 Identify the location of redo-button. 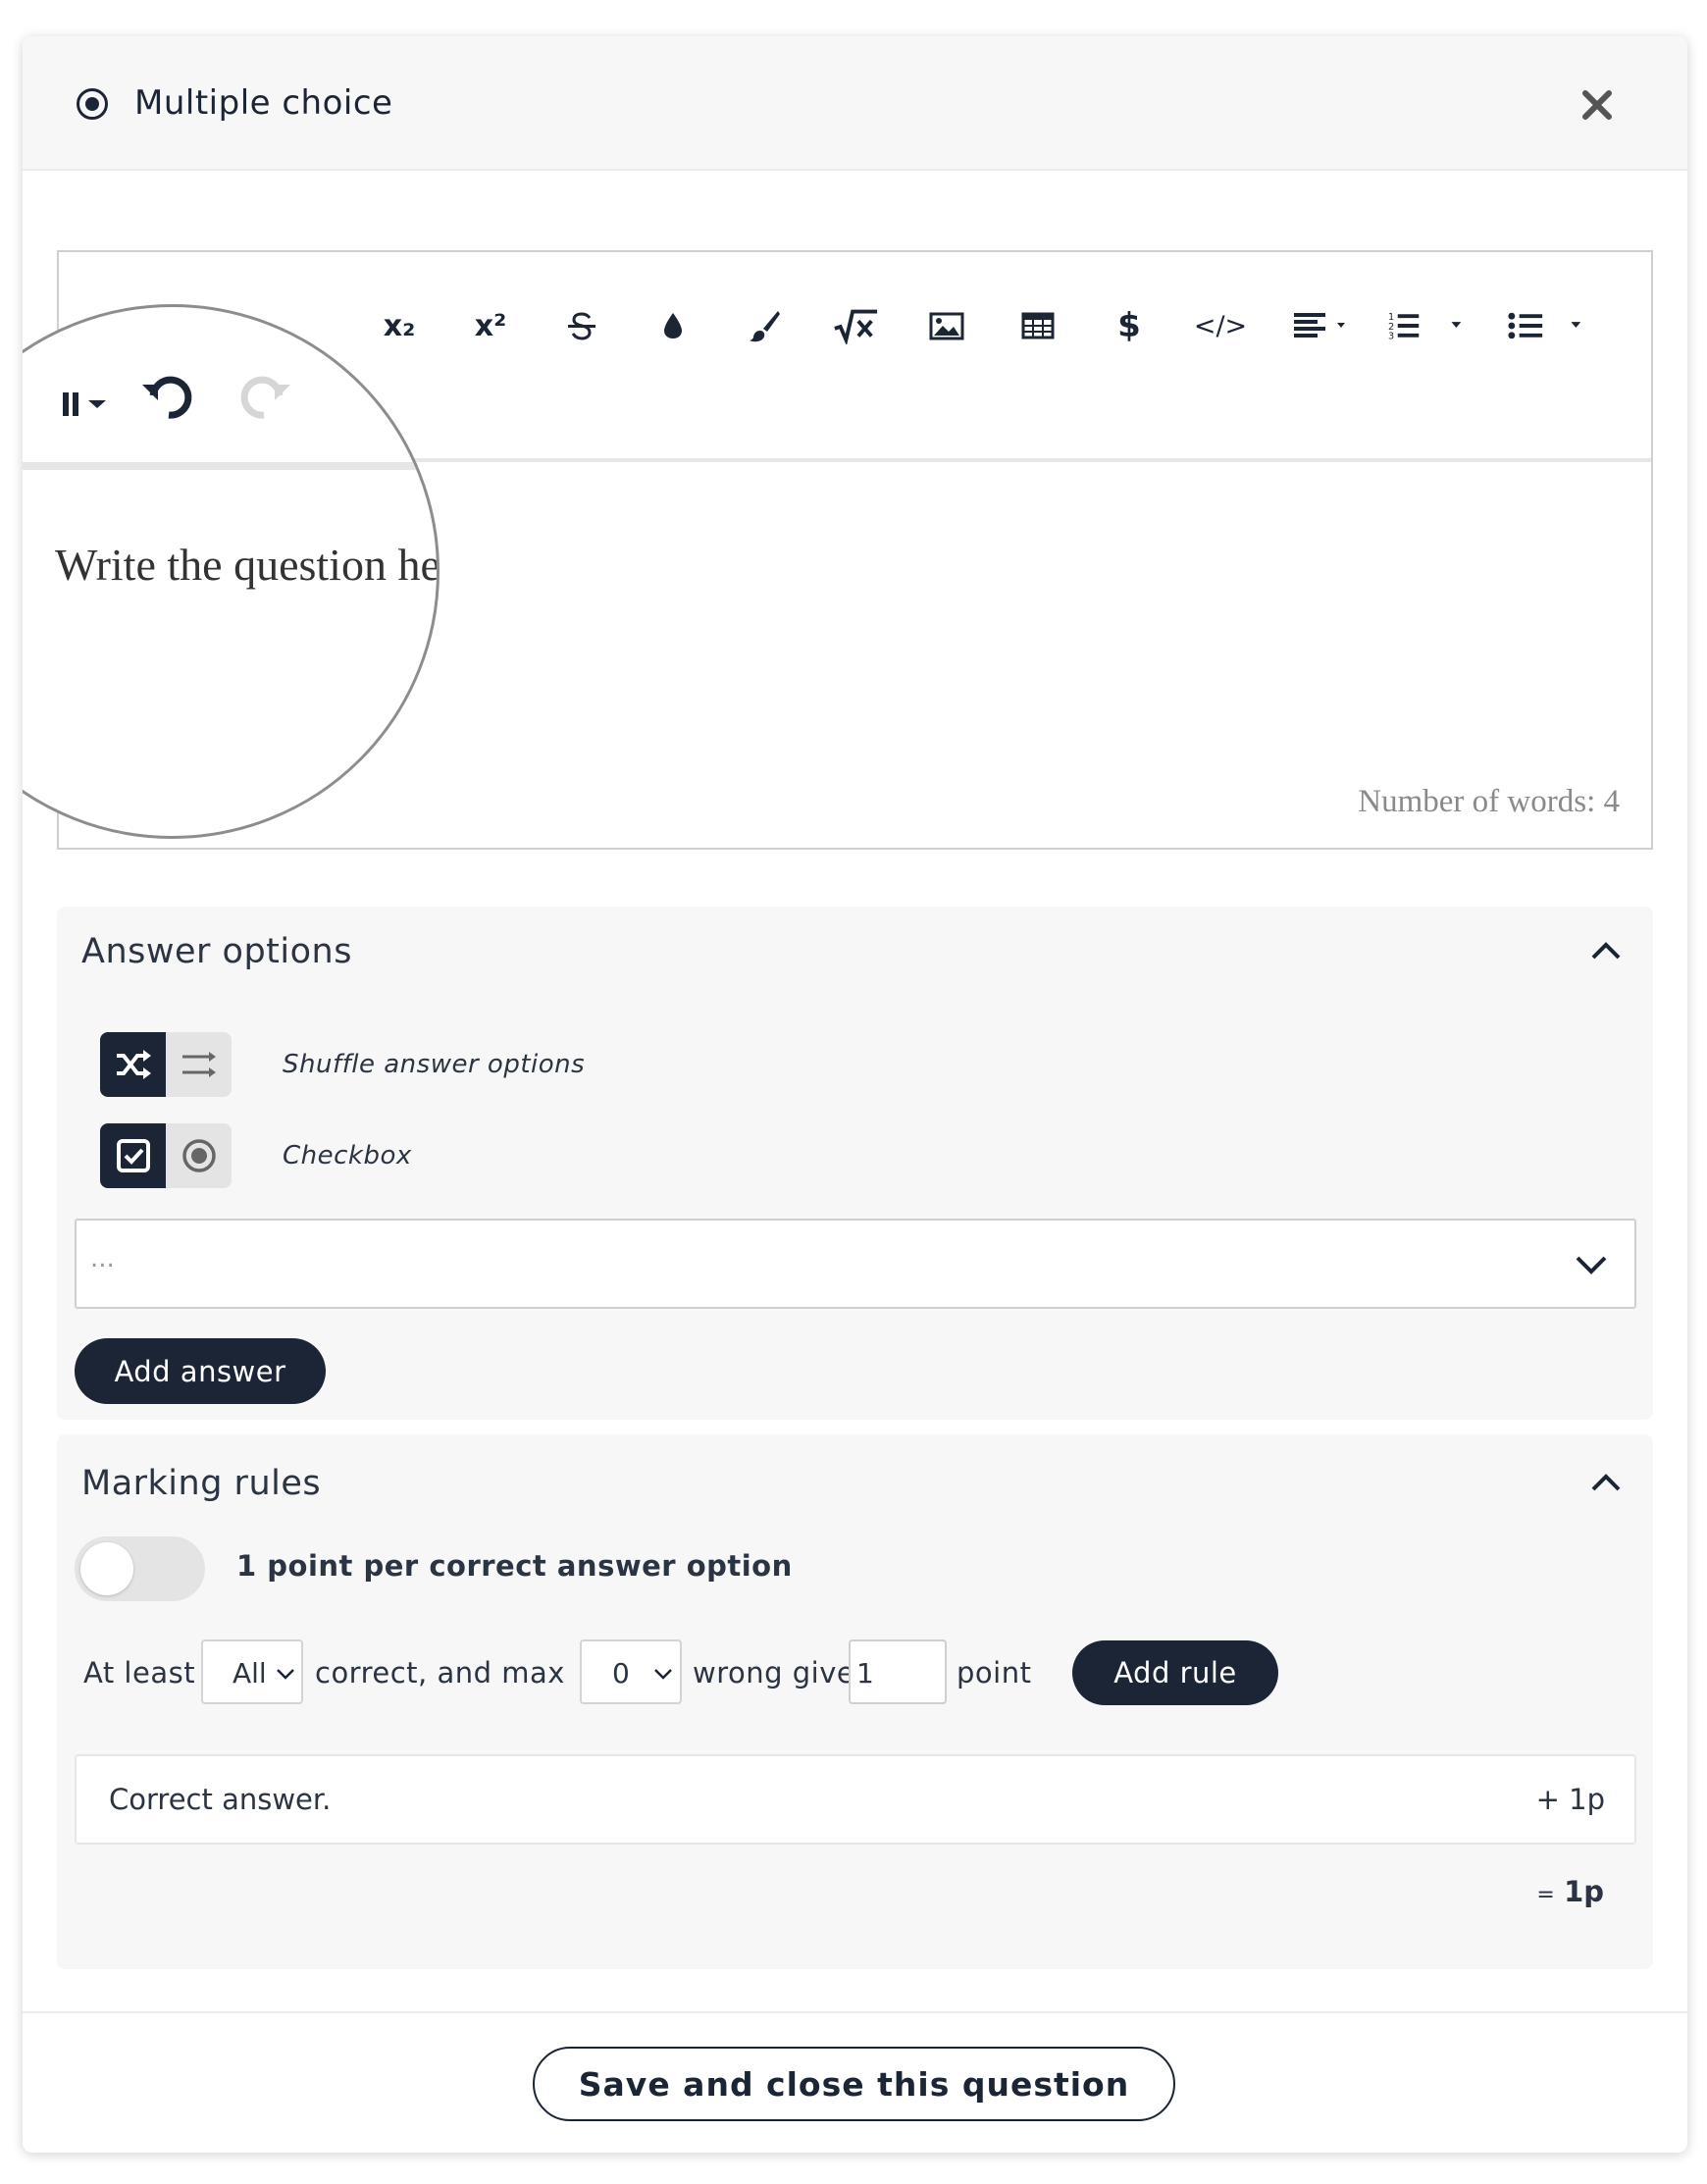
(263, 397).